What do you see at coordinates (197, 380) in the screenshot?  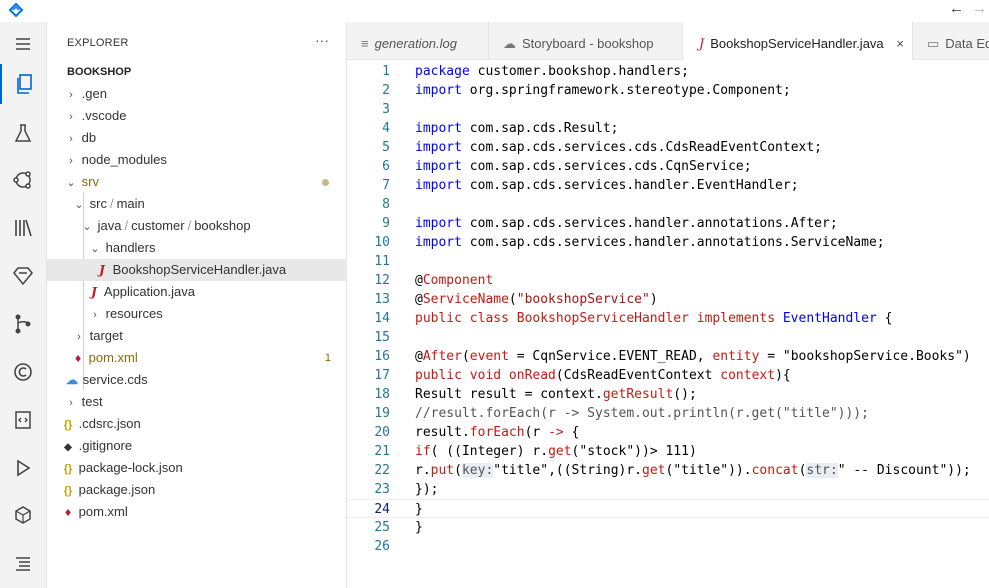 I see `tree-item-service-cds: ☁ service.cds` at bounding box center [197, 380].